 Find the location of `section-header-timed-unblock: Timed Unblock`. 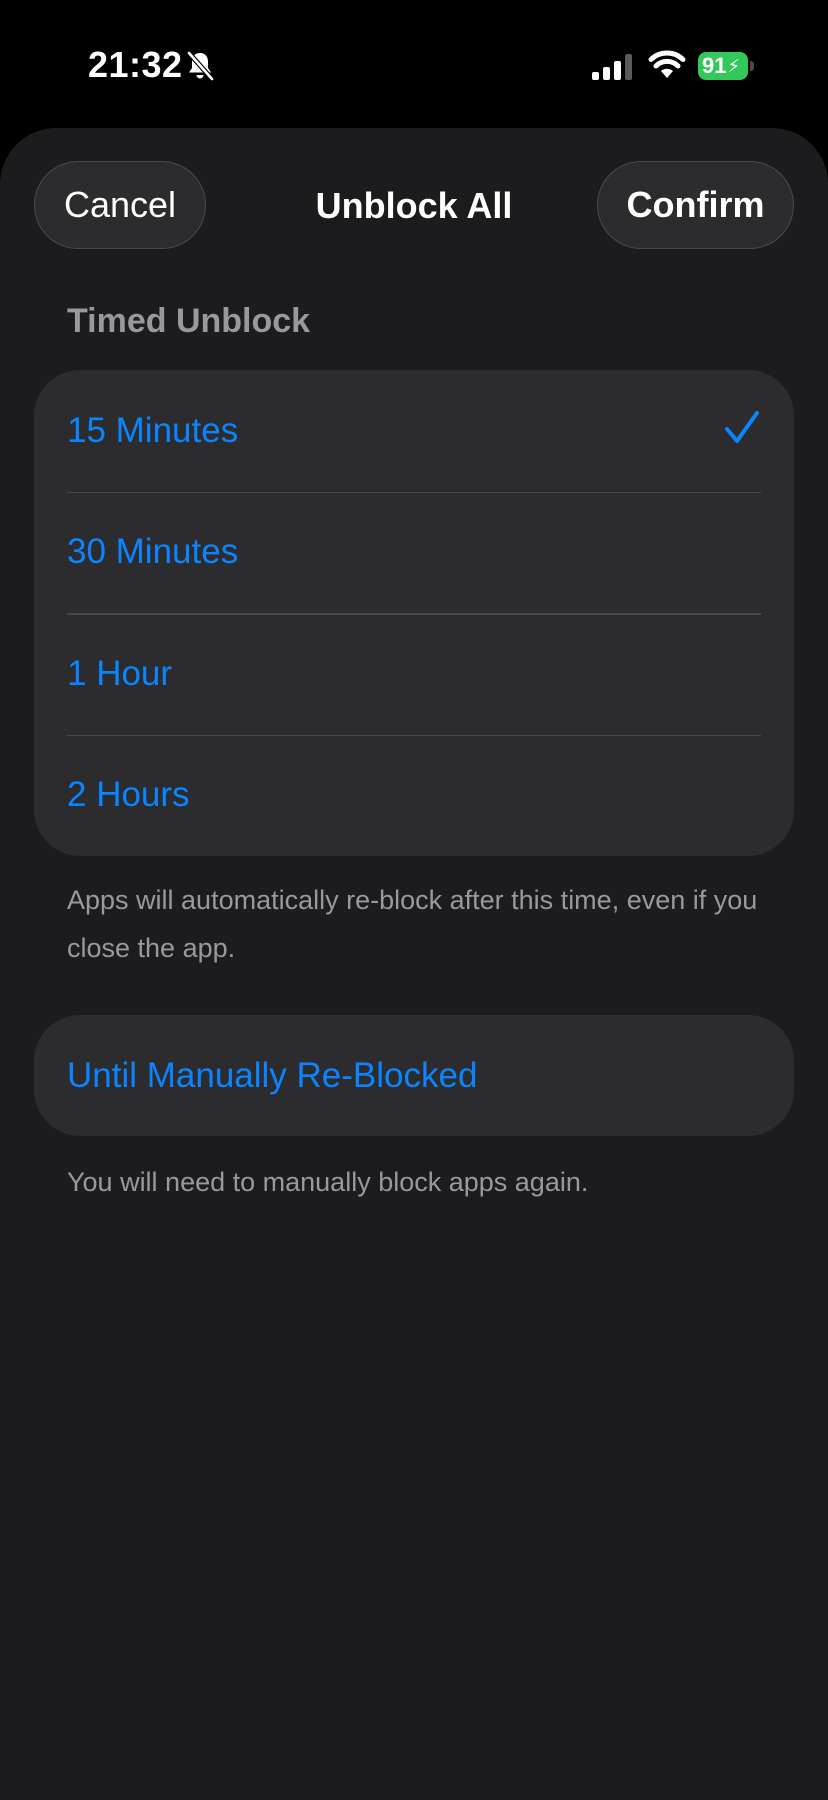

section-header-timed-unblock: Timed Unblock is located at coordinates (189, 321).